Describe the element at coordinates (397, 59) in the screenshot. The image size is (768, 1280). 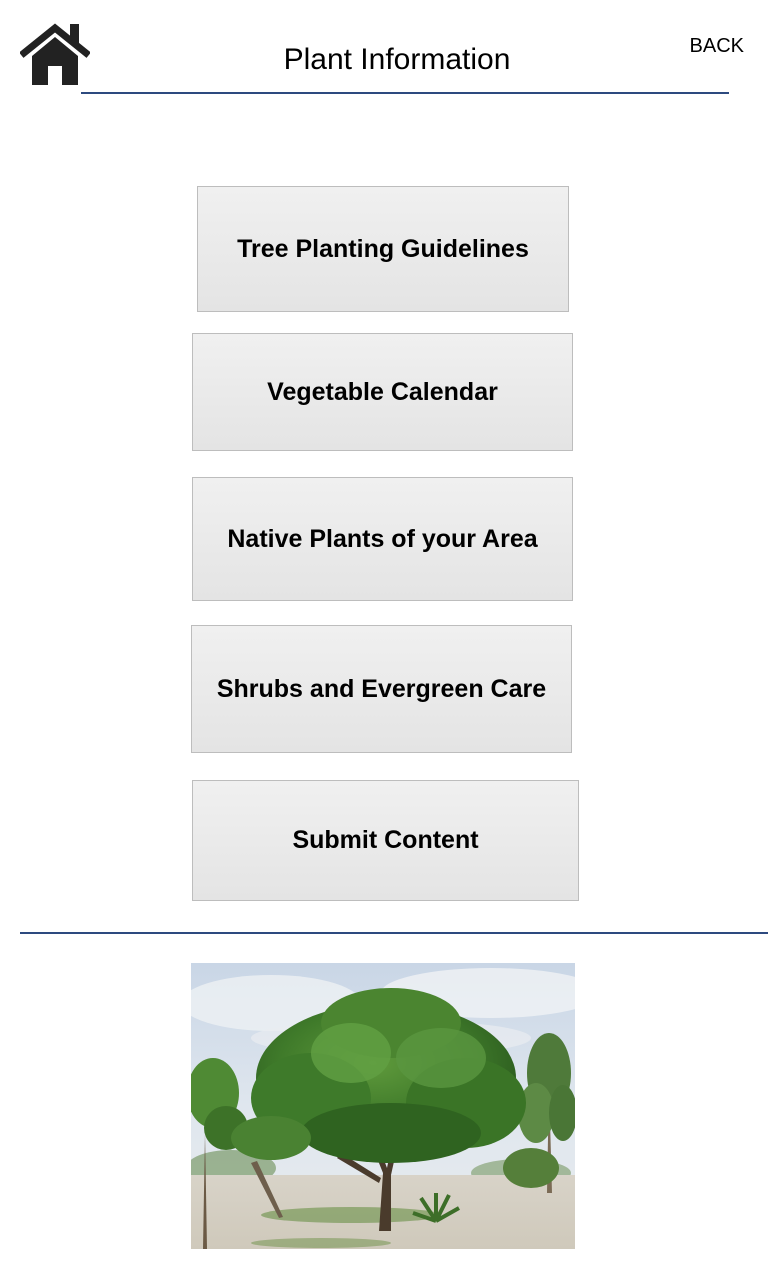
I see `page-title: Plant Information` at that location.